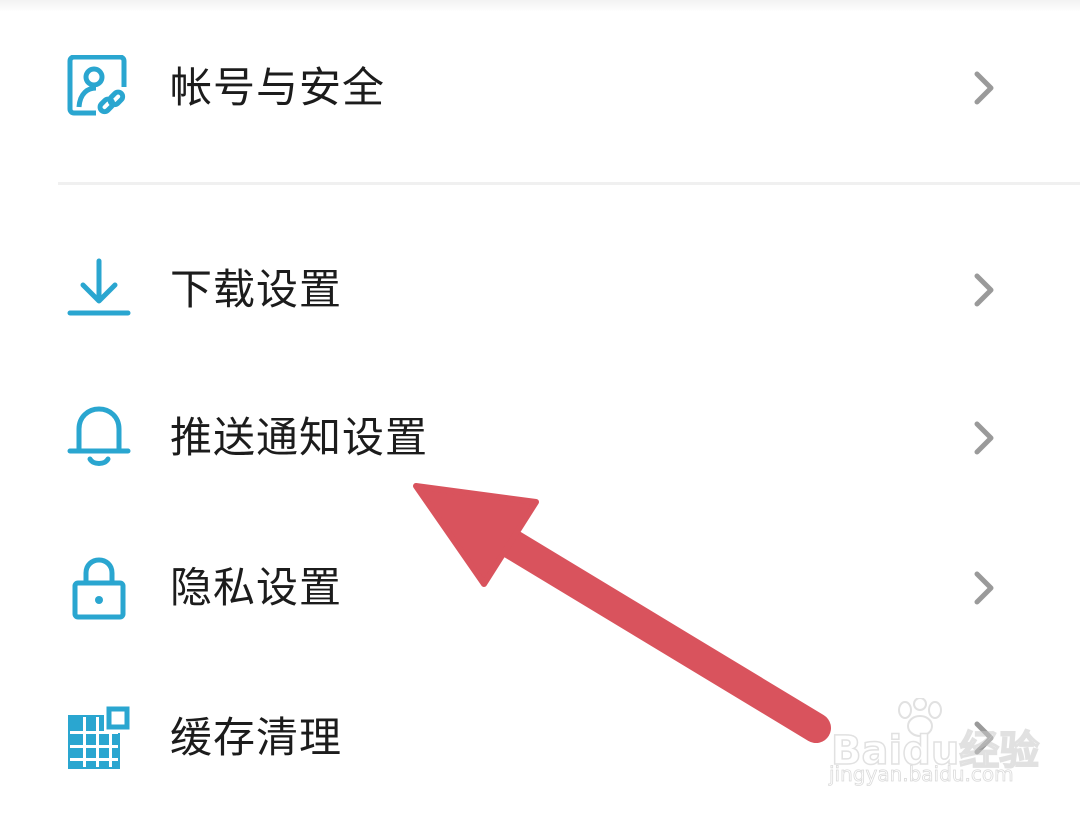 The height and width of the screenshot is (816, 1080). What do you see at coordinates (299, 437) in the screenshot?
I see `settings-item-label: 推送通知设置` at bounding box center [299, 437].